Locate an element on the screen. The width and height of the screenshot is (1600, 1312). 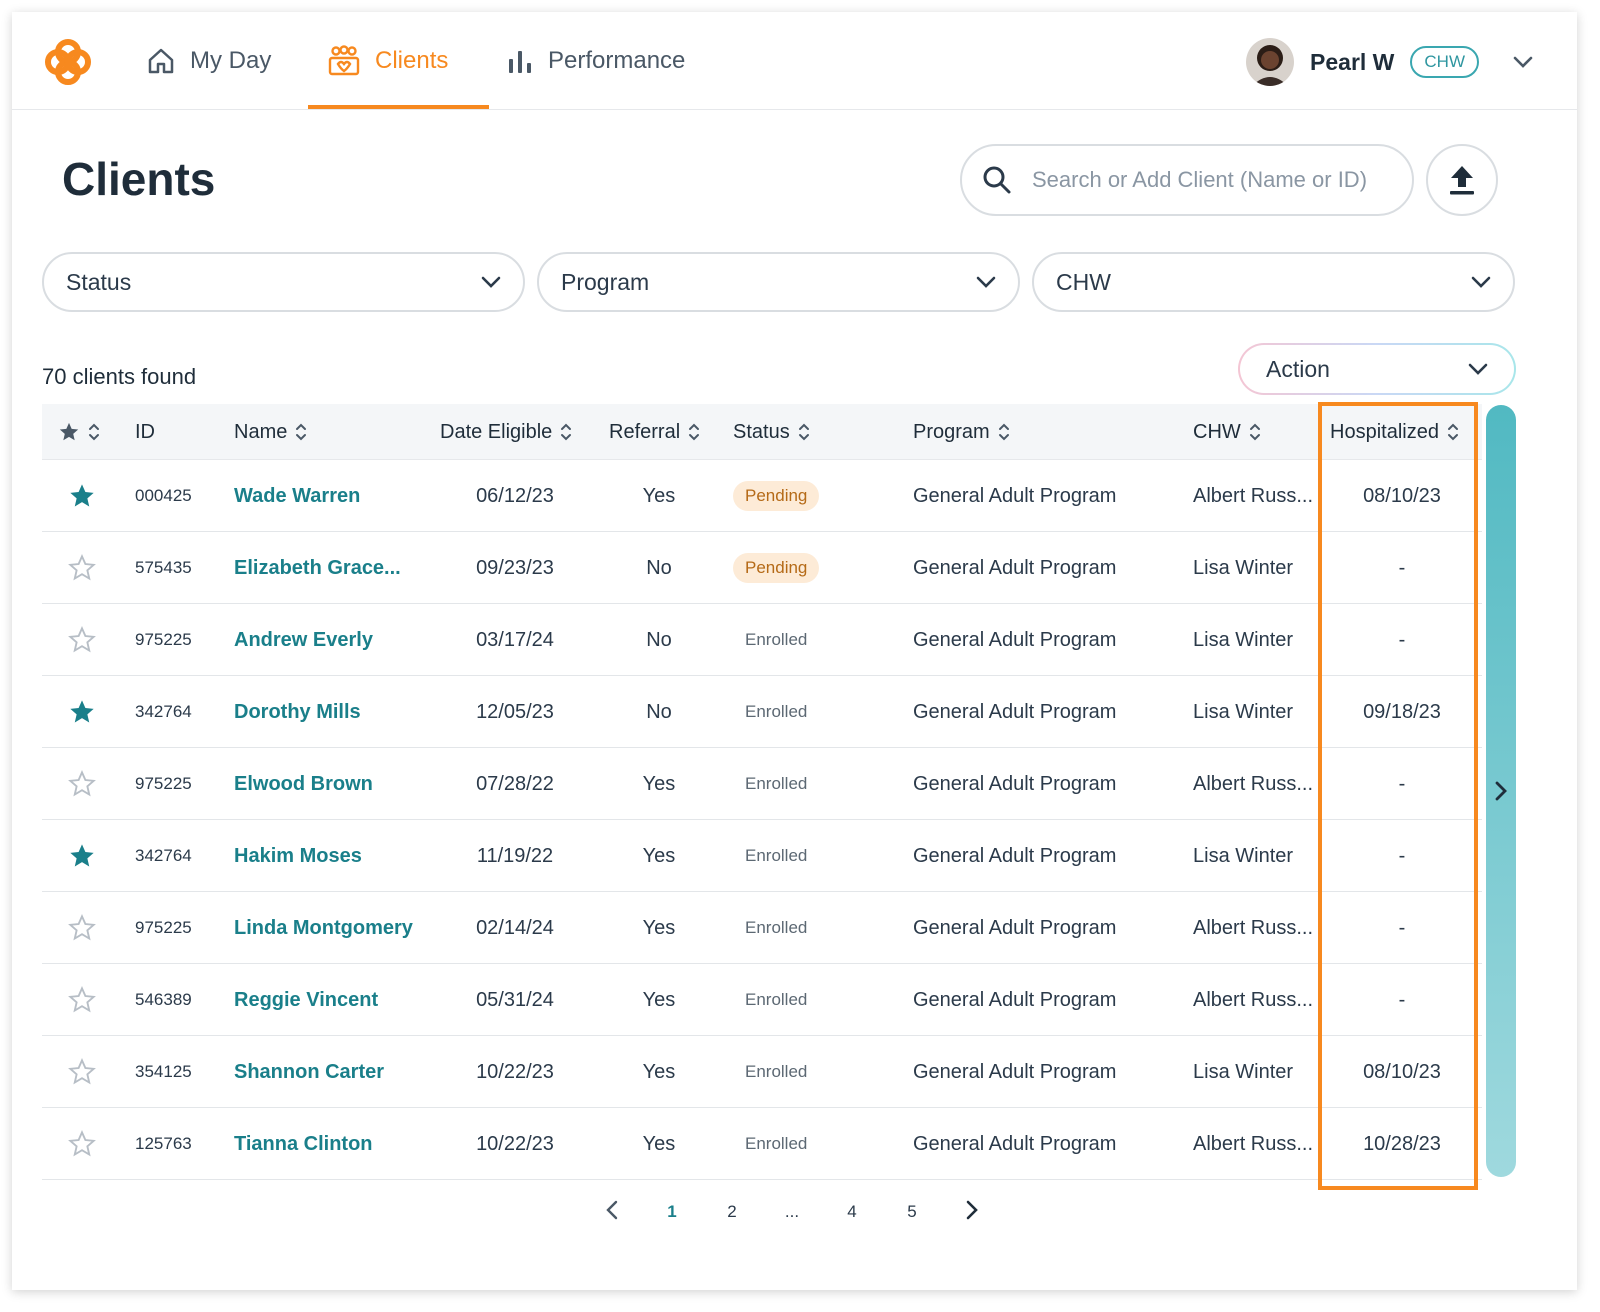
prev-page-button is located at coordinates (612, 1212).